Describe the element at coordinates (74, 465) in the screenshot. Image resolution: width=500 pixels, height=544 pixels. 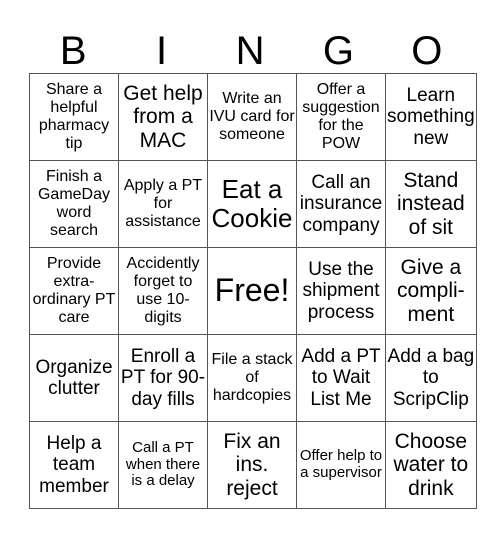
I see `bingo-cell: Help a team member` at that location.